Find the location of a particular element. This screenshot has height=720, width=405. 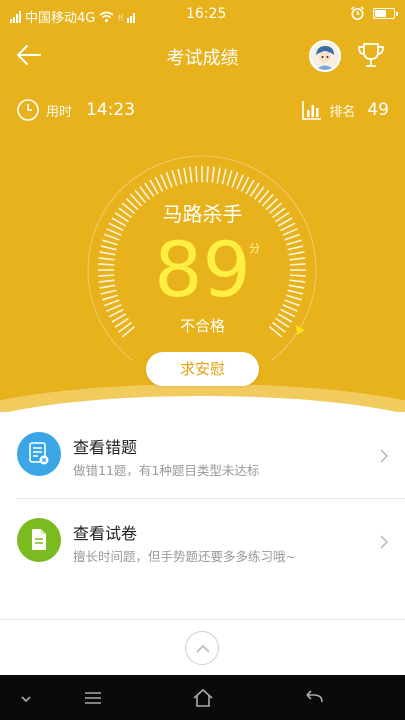

pass-status: 不合格 is located at coordinates (202, 326).